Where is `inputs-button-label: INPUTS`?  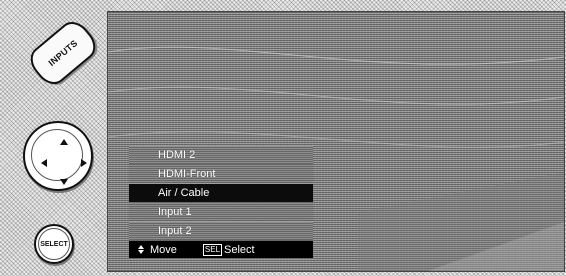
inputs-button-label: INPUTS is located at coordinates (63, 53).